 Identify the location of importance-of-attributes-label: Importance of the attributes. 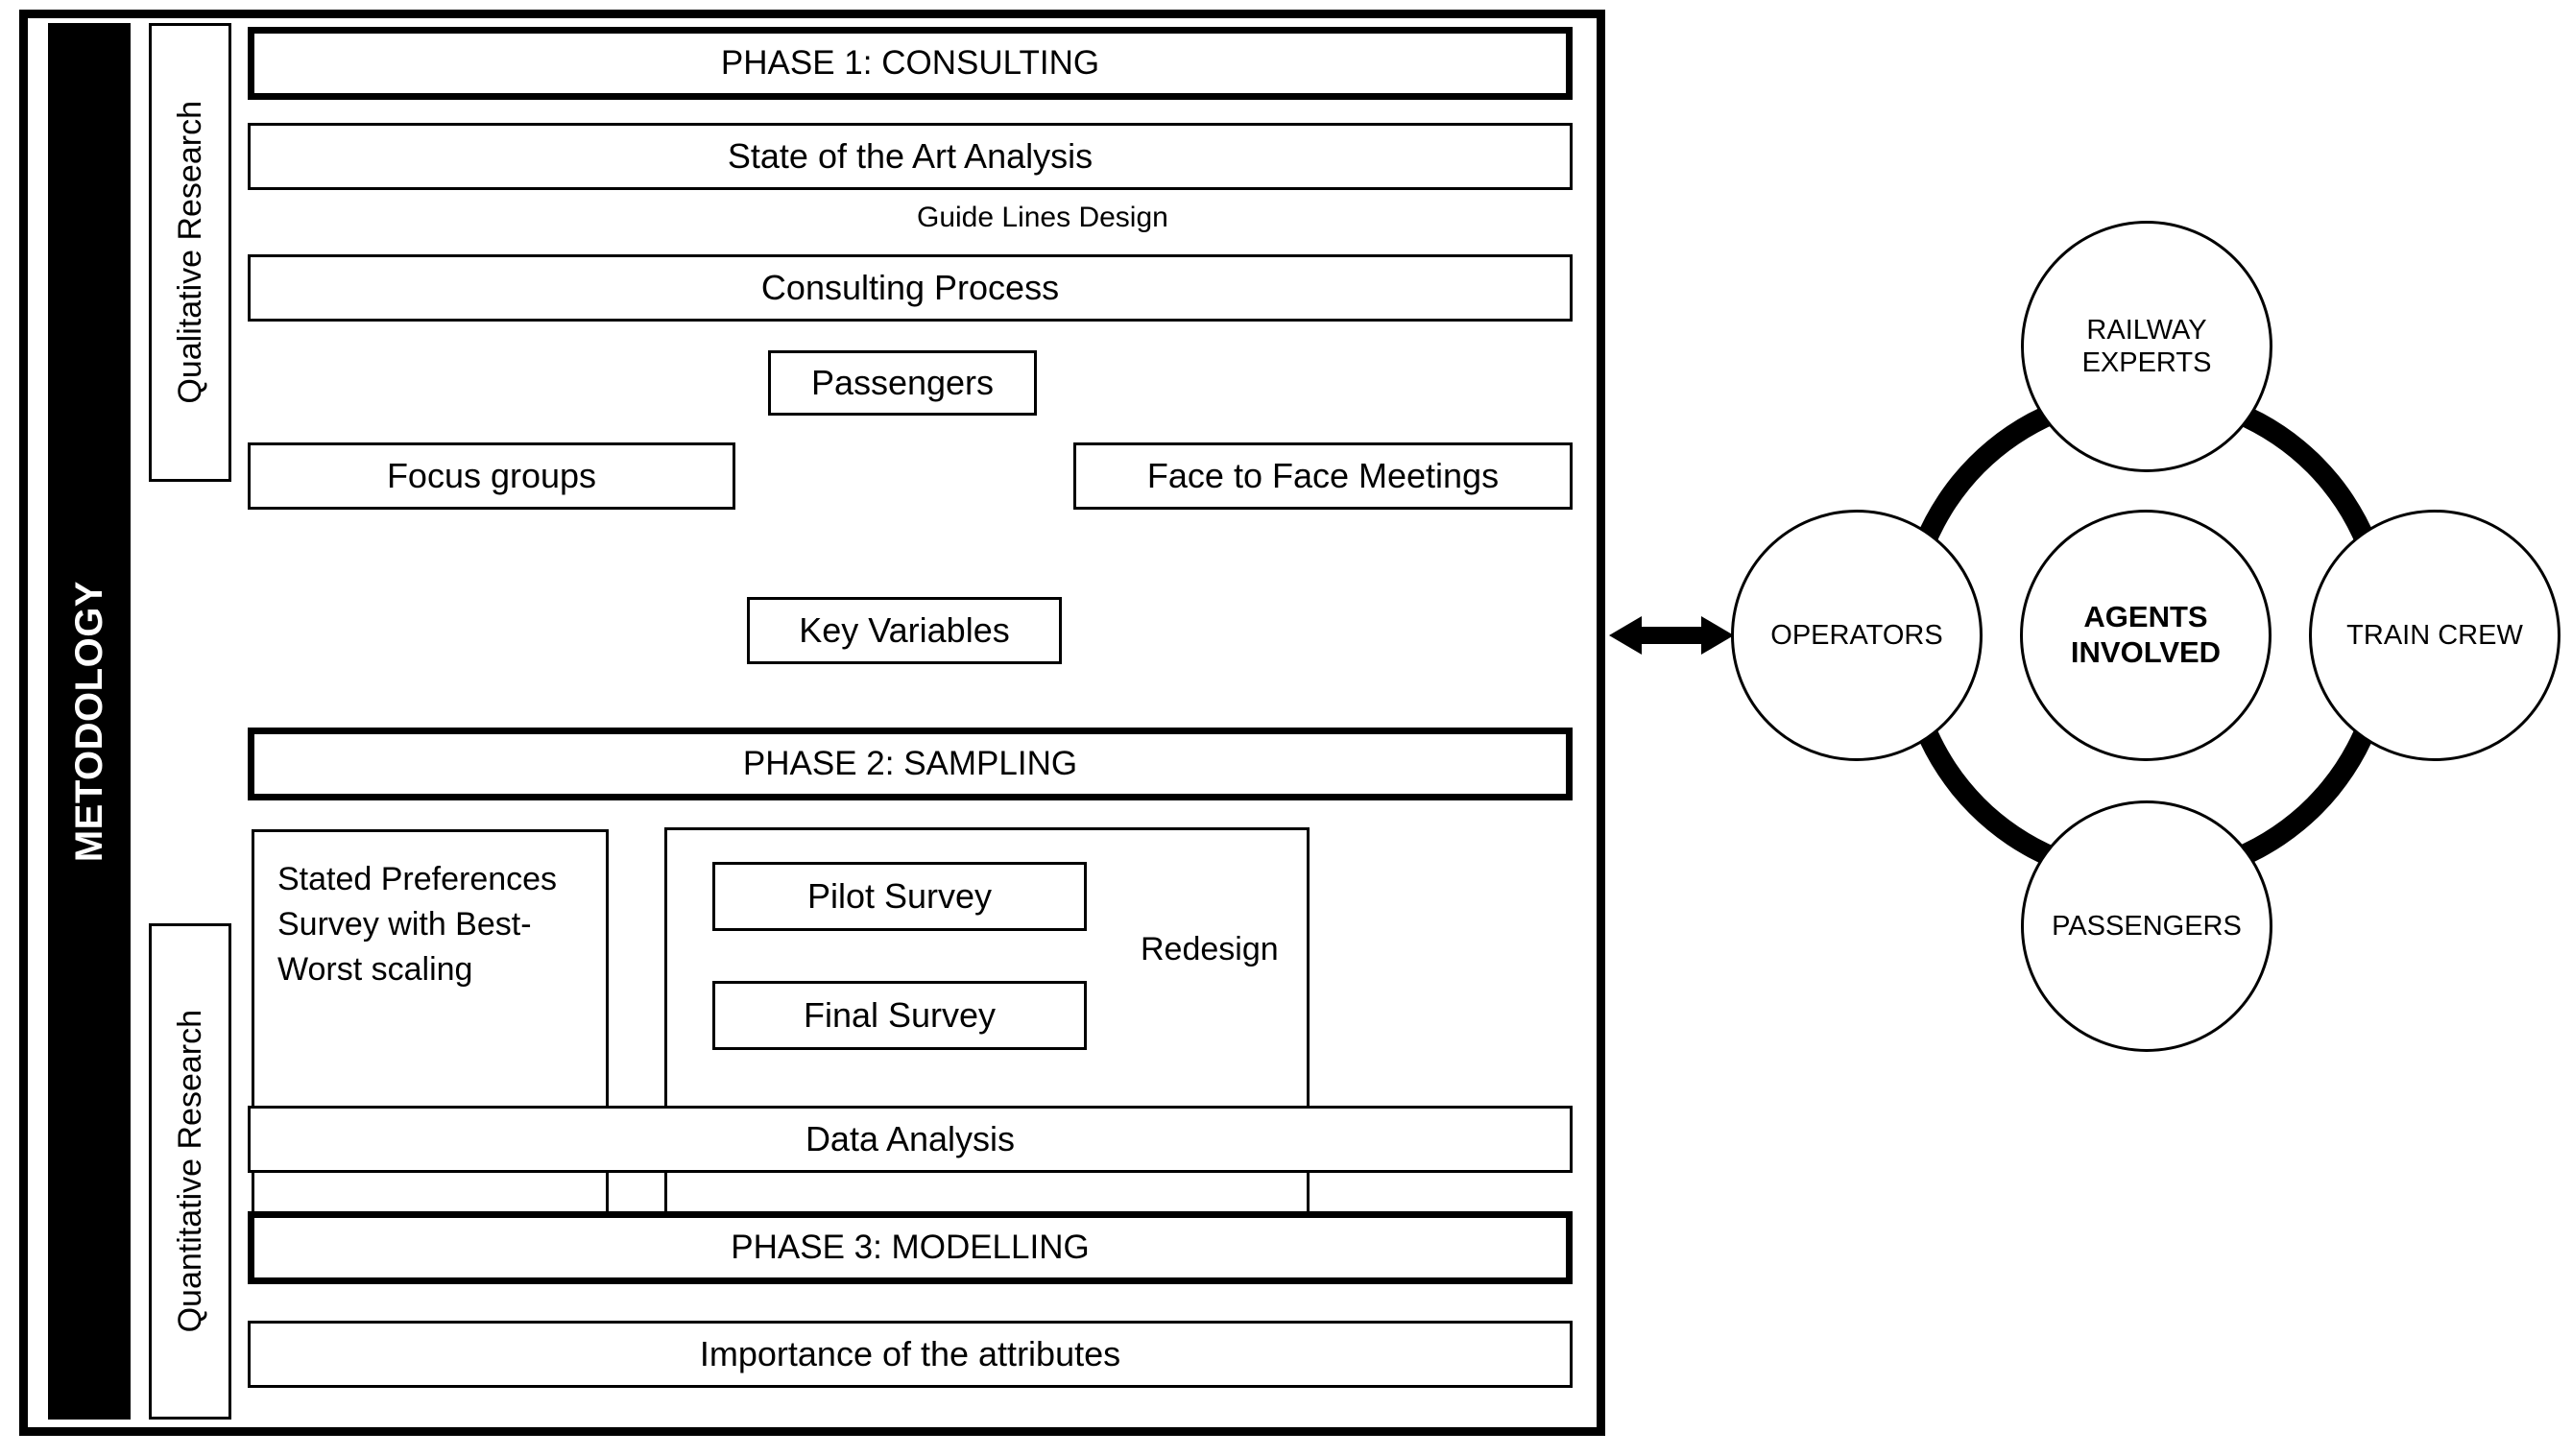
(910, 1354).